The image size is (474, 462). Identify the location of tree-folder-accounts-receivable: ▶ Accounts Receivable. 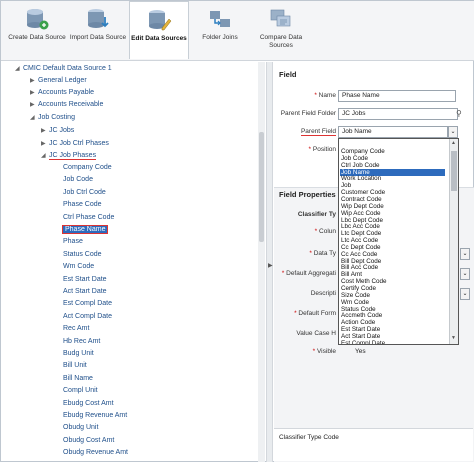
(66, 105).